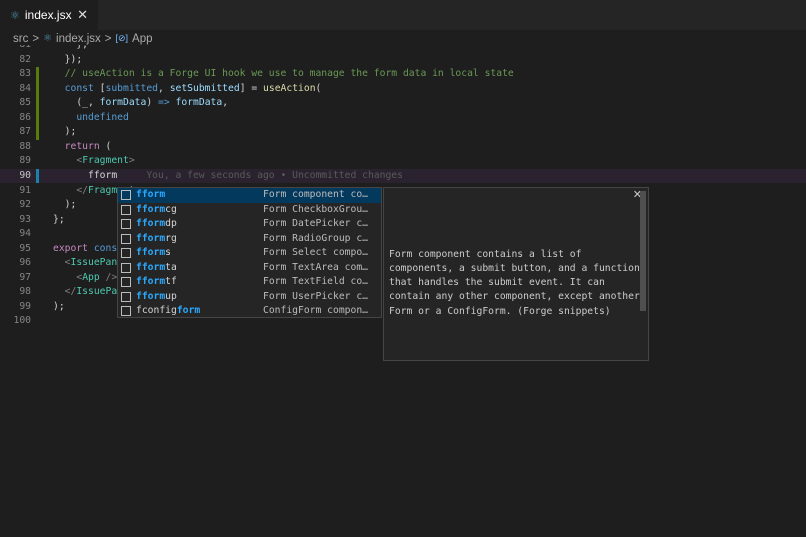 The height and width of the screenshot is (537, 806). I want to click on code-token: ] =, so click(251, 88).